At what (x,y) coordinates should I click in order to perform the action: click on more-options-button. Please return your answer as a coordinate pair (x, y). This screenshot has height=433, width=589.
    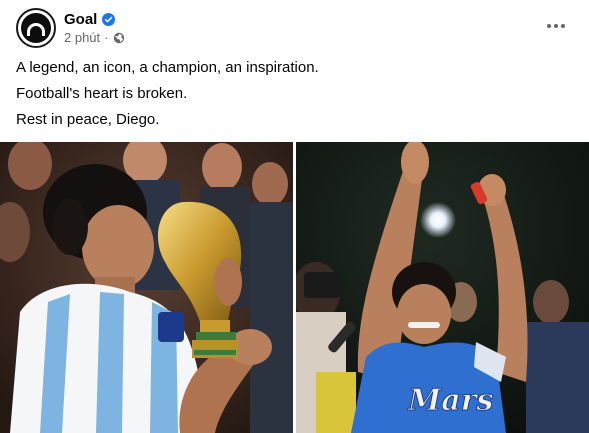
    Looking at the image, I should click on (556, 26).